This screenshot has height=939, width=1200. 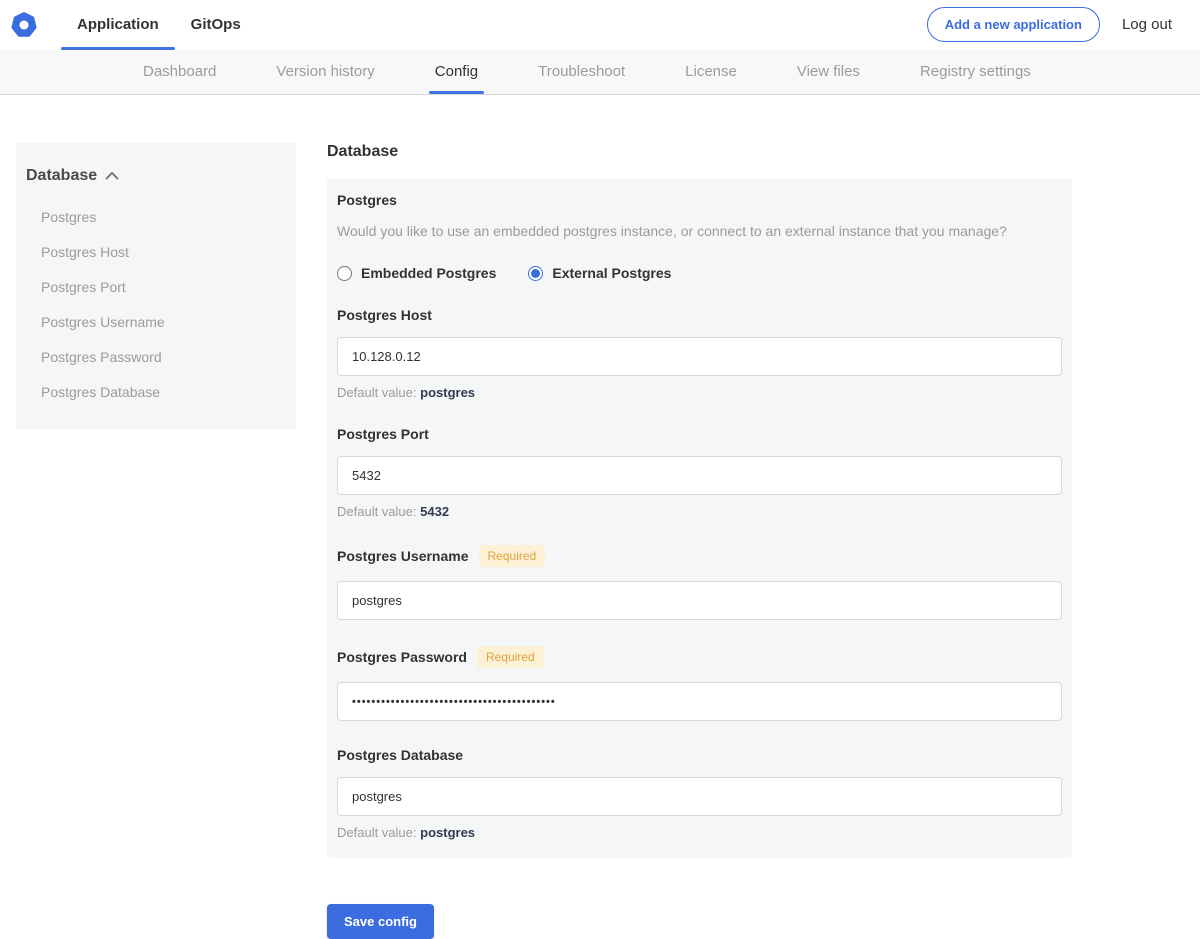 What do you see at coordinates (699, 600) in the screenshot?
I see `postgres-username-input` at bounding box center [699, 600].